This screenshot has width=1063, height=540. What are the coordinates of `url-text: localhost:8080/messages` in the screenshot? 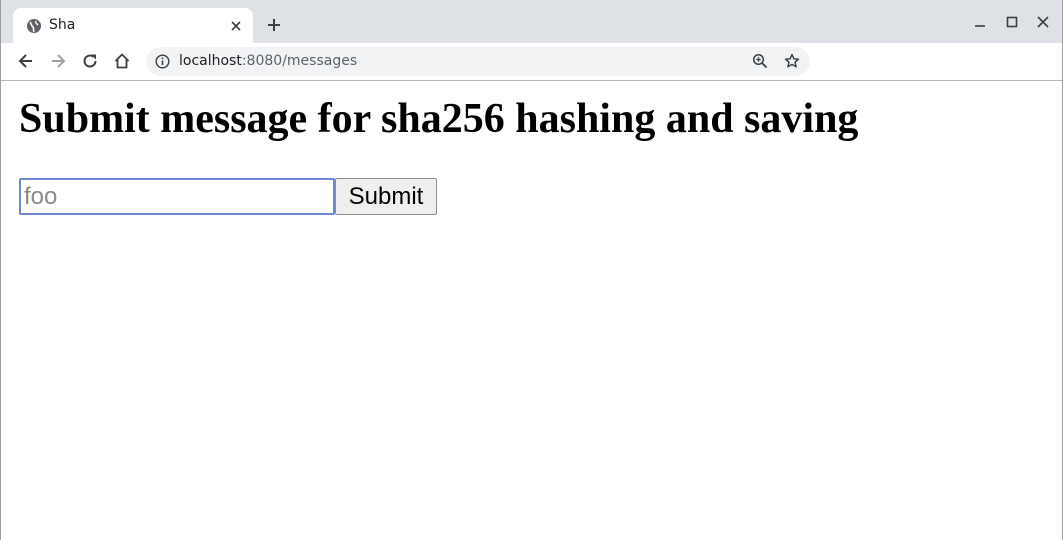 It's located at (268, 61).